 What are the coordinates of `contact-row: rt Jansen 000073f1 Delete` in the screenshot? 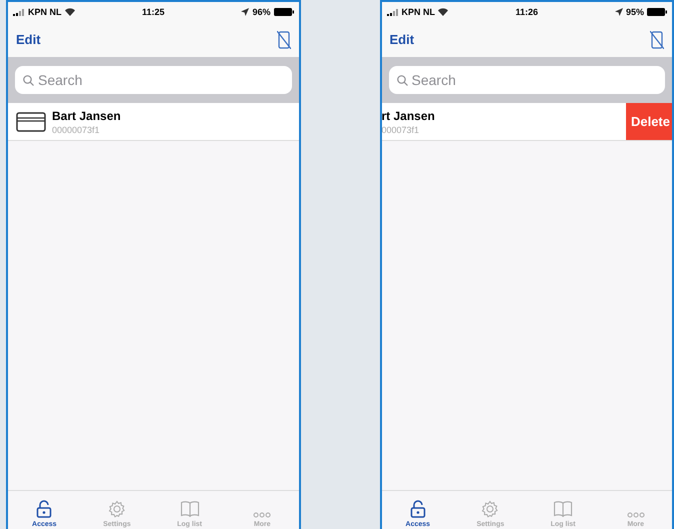 It's located at (527, 122).